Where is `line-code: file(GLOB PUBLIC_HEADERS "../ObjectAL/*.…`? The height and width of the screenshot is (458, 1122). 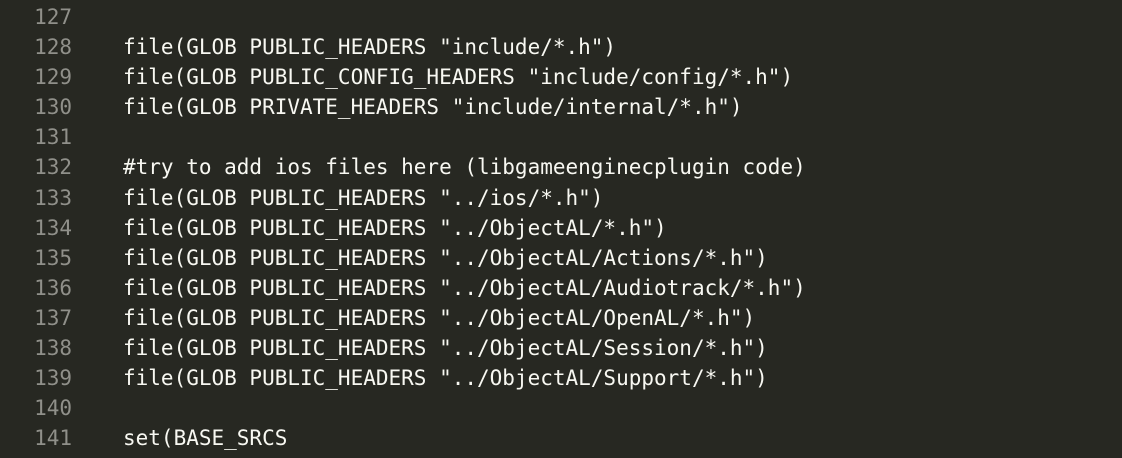 line-code: file(GLOB PUBLIC_HEADERS "../ObjectAL/*.… is located at coordinates (395, 228).